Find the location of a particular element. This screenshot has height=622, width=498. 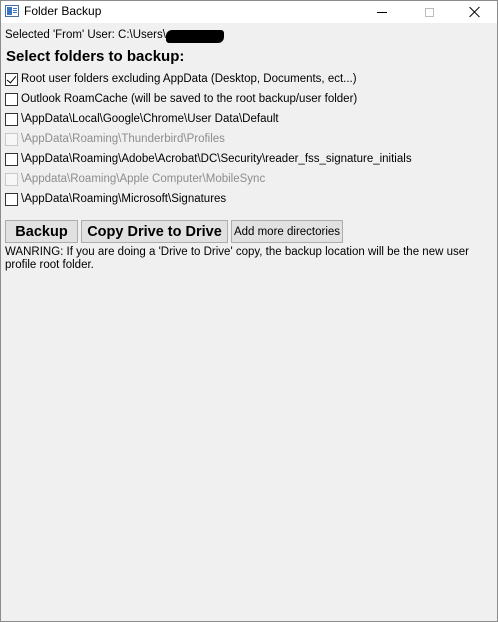

close-icon is located at coordinates (475, 12).